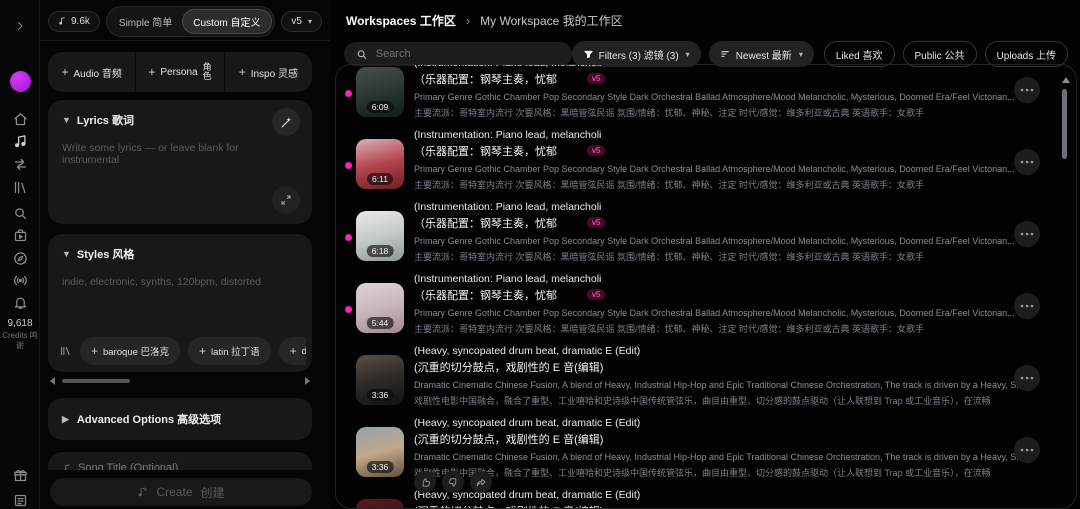 The width and height of the screenshot is (1080, 509). I want to click on scenes-icon, so click(20, 164).